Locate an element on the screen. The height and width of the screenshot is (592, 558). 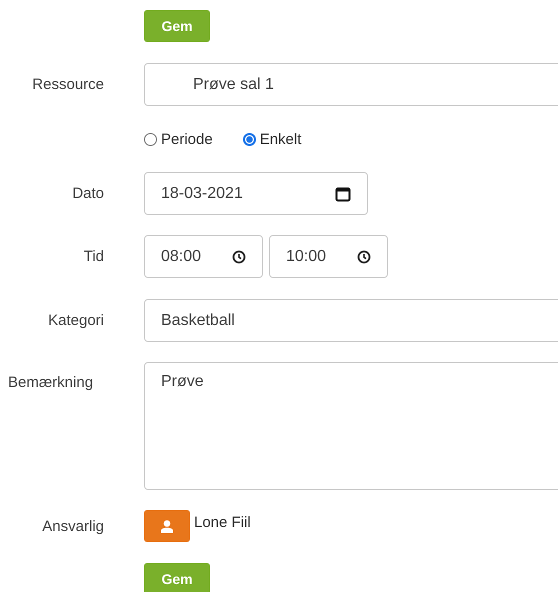
calendar-icon is located at coordinates (343, 194).